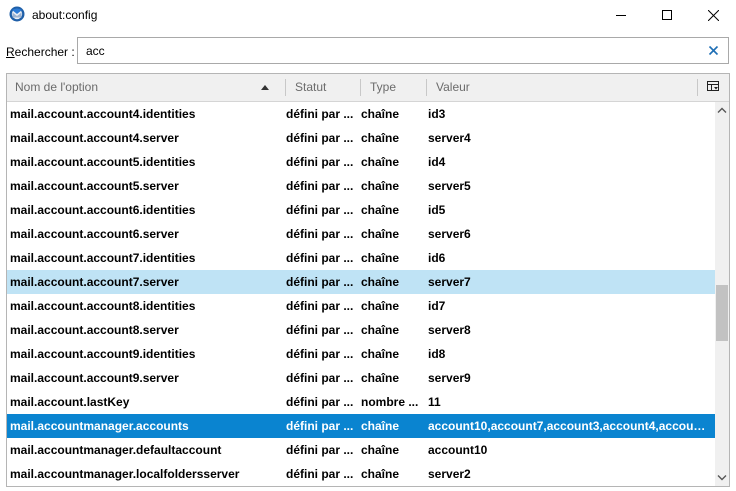 This screenshot has height=491, width=736. I want to click on option-name-cell: mail.accountmanager.localfoldersserver, so click(125, 474).